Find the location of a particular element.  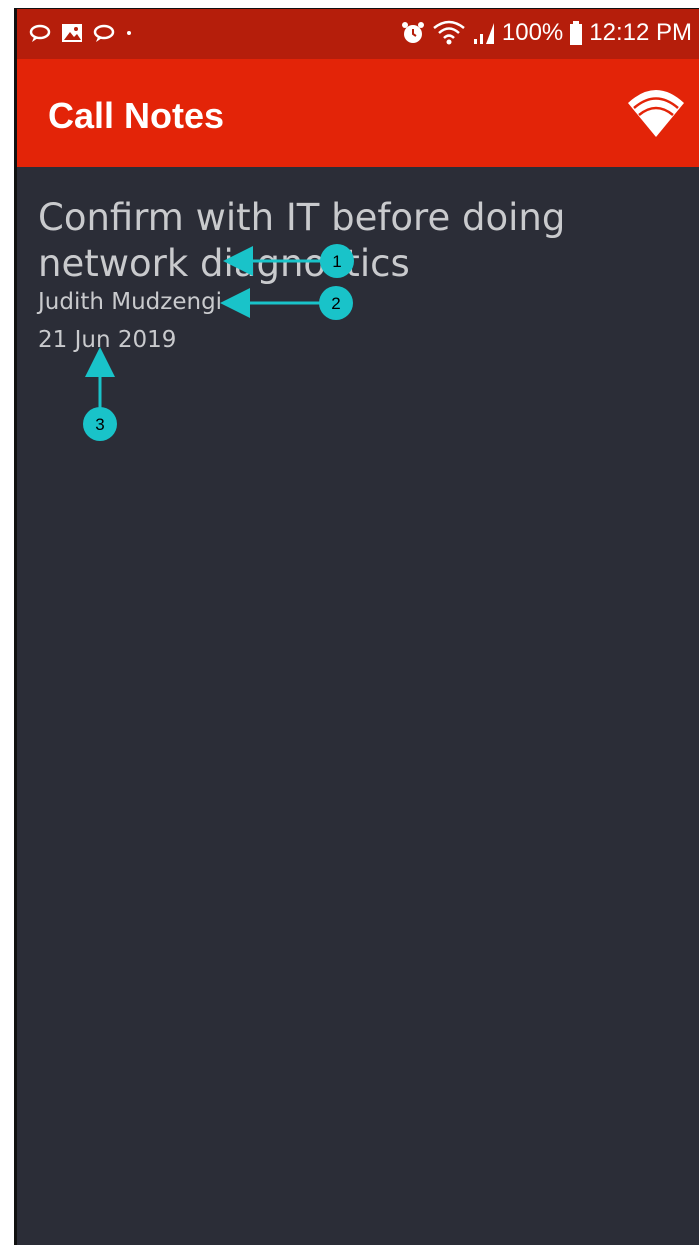

cell-signal-icon is located at coordinates (483, 33).